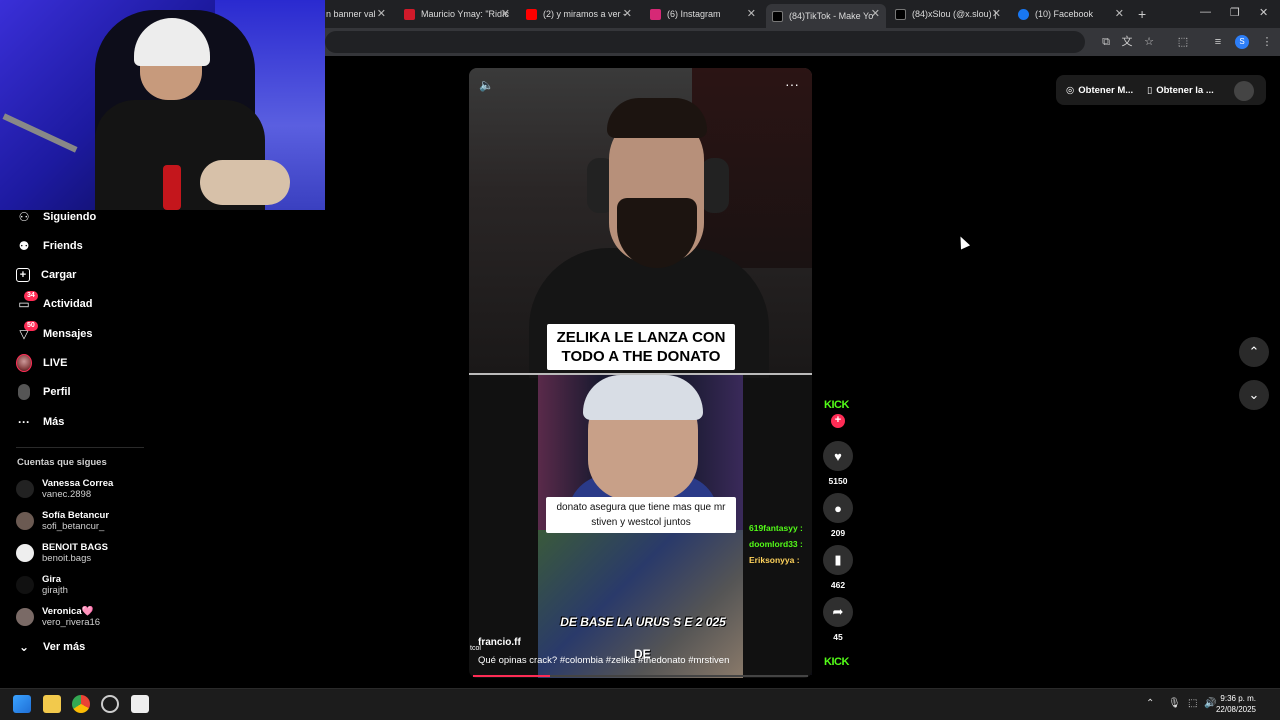 This screenshot has width=1280, height=720. What do you see at coordinates (24, 246) in the screenshot?
I see `friends-icon: ⚉` at bounding box center [24, 246].